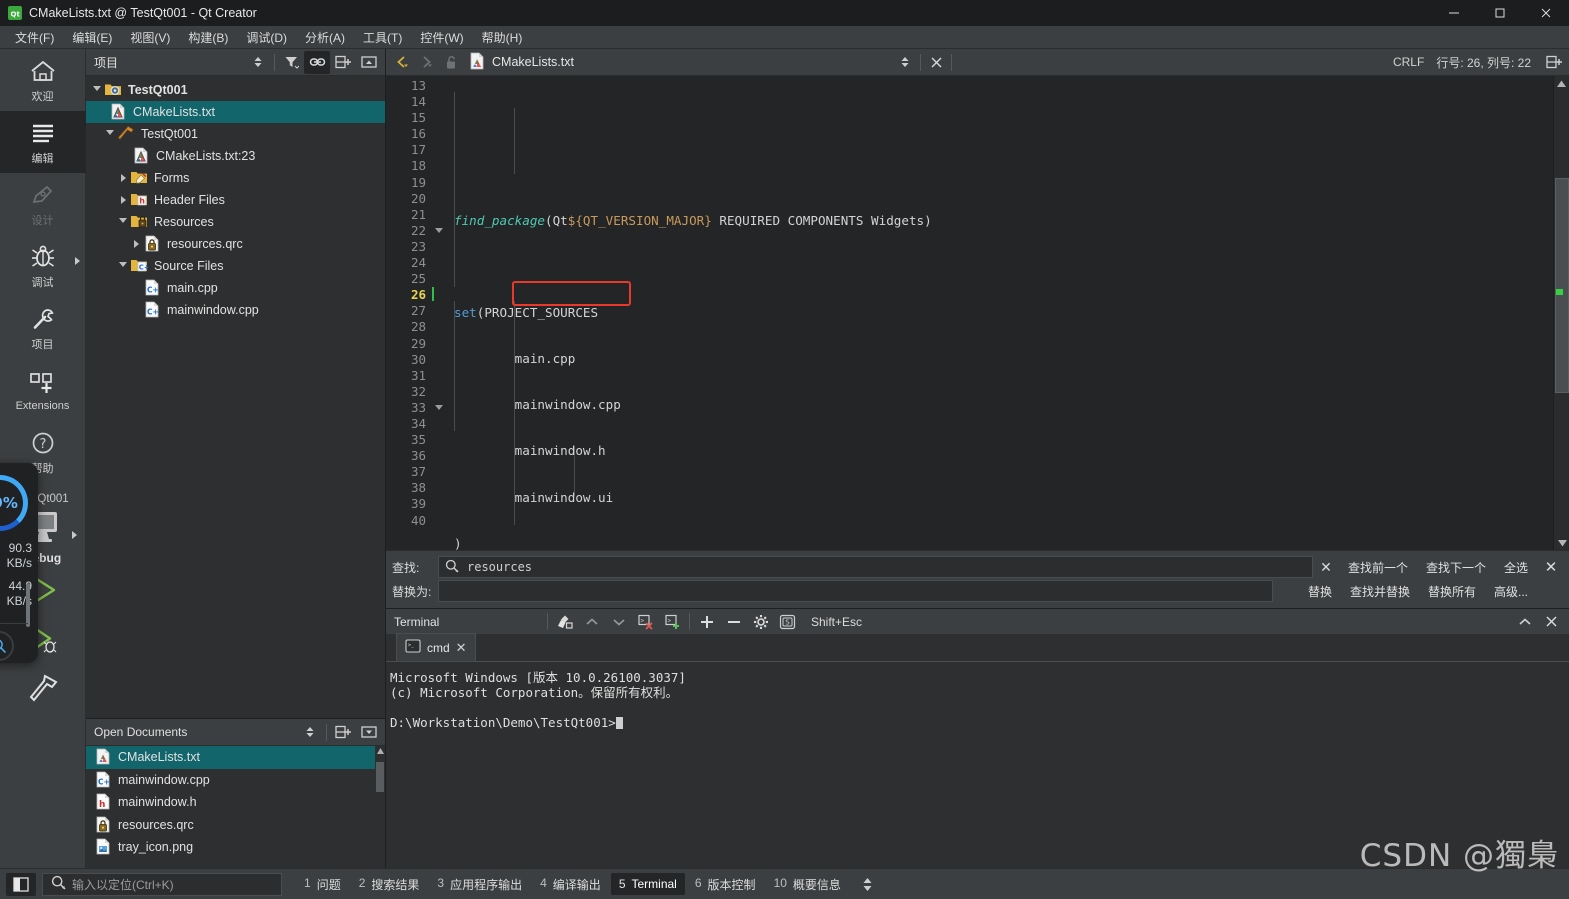 This screenshot has height=899, width=1569. I want to click on shell-box-icon: S, so click(787, 621).